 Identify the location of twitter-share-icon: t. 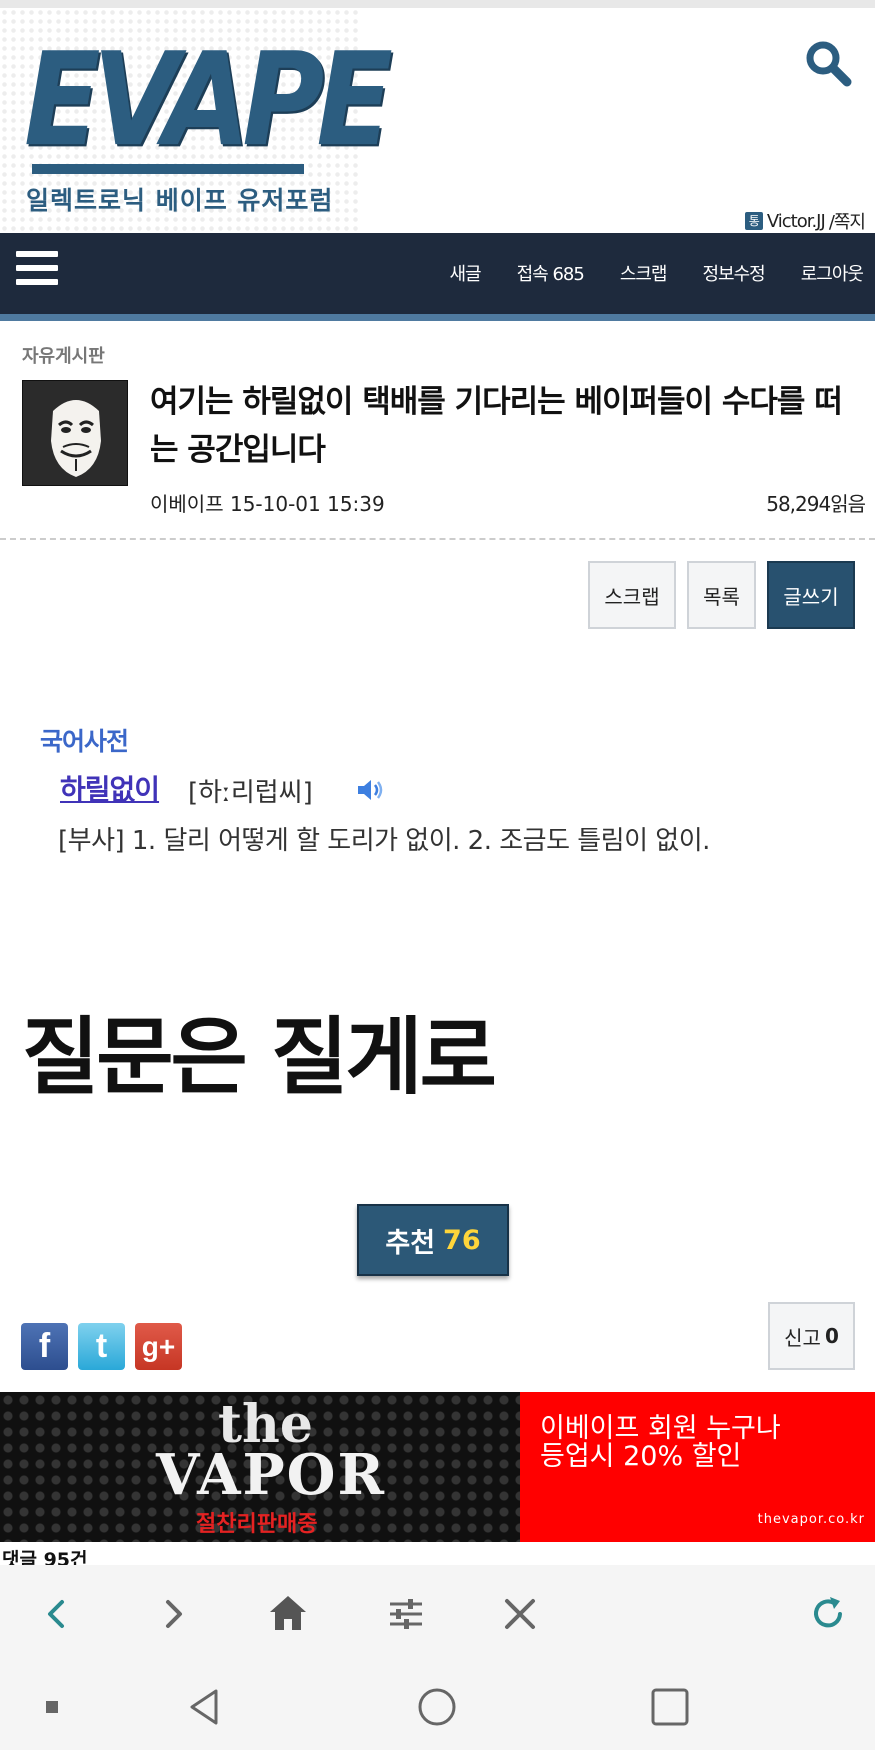
(101, 1346).